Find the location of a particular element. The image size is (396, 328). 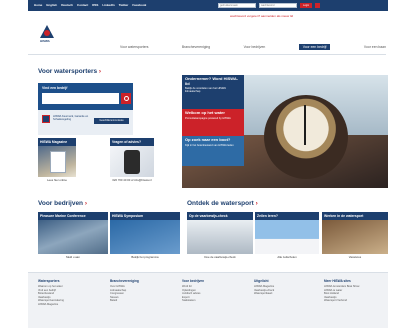

logo-mark-icon is located at coordinates (47, 31).